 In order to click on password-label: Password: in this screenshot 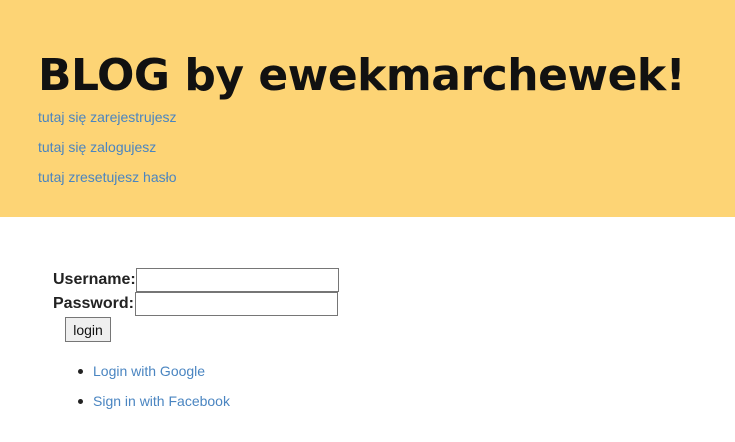, I will do `click(93, 303)`.